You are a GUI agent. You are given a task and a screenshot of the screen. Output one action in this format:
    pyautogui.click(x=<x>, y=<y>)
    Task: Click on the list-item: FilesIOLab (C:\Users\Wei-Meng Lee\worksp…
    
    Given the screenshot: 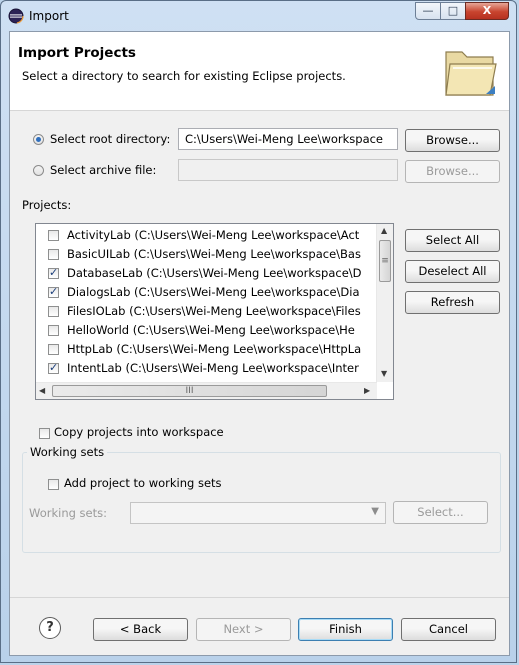 What is the action you would take?
    pyautogui.click(x=206, y=312)
    